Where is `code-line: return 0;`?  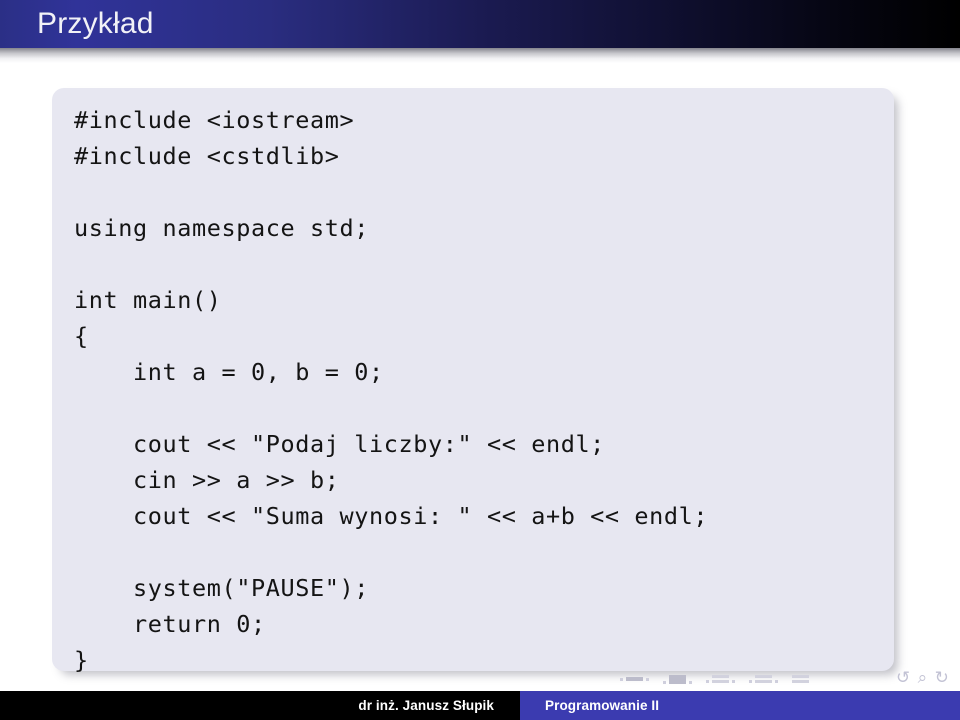
code-line: return 0; is located at coordinates (170, 624).